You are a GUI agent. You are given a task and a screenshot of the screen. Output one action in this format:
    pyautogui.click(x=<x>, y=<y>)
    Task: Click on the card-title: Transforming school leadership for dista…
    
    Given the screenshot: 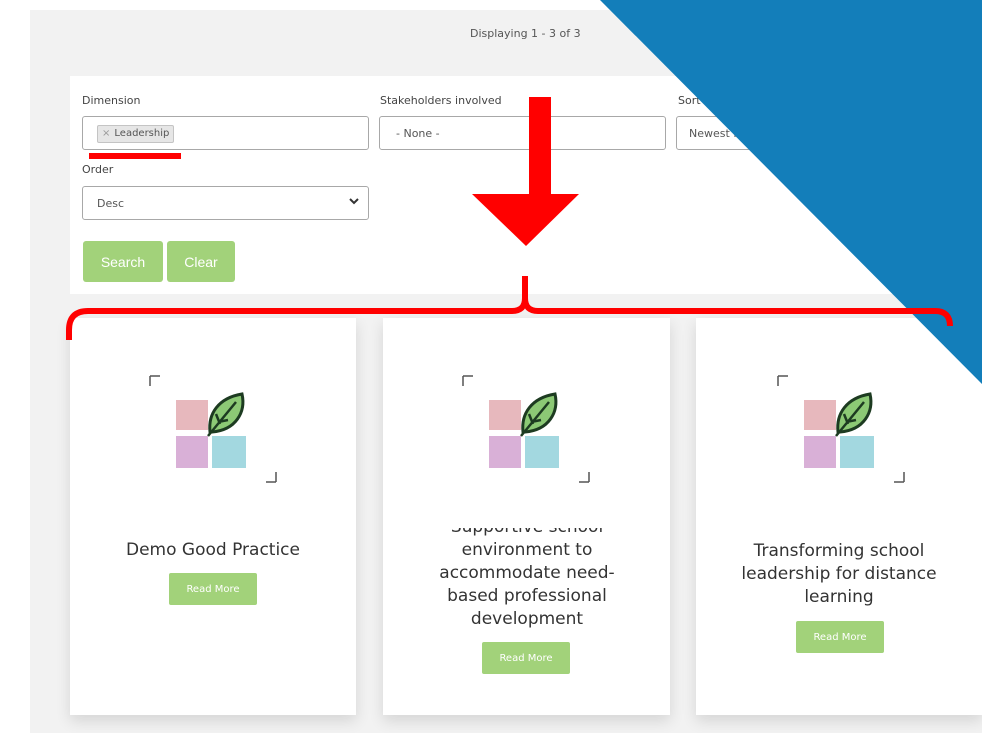 What is the action you would take?
    pyautogui.click(x=839, y=574)
    